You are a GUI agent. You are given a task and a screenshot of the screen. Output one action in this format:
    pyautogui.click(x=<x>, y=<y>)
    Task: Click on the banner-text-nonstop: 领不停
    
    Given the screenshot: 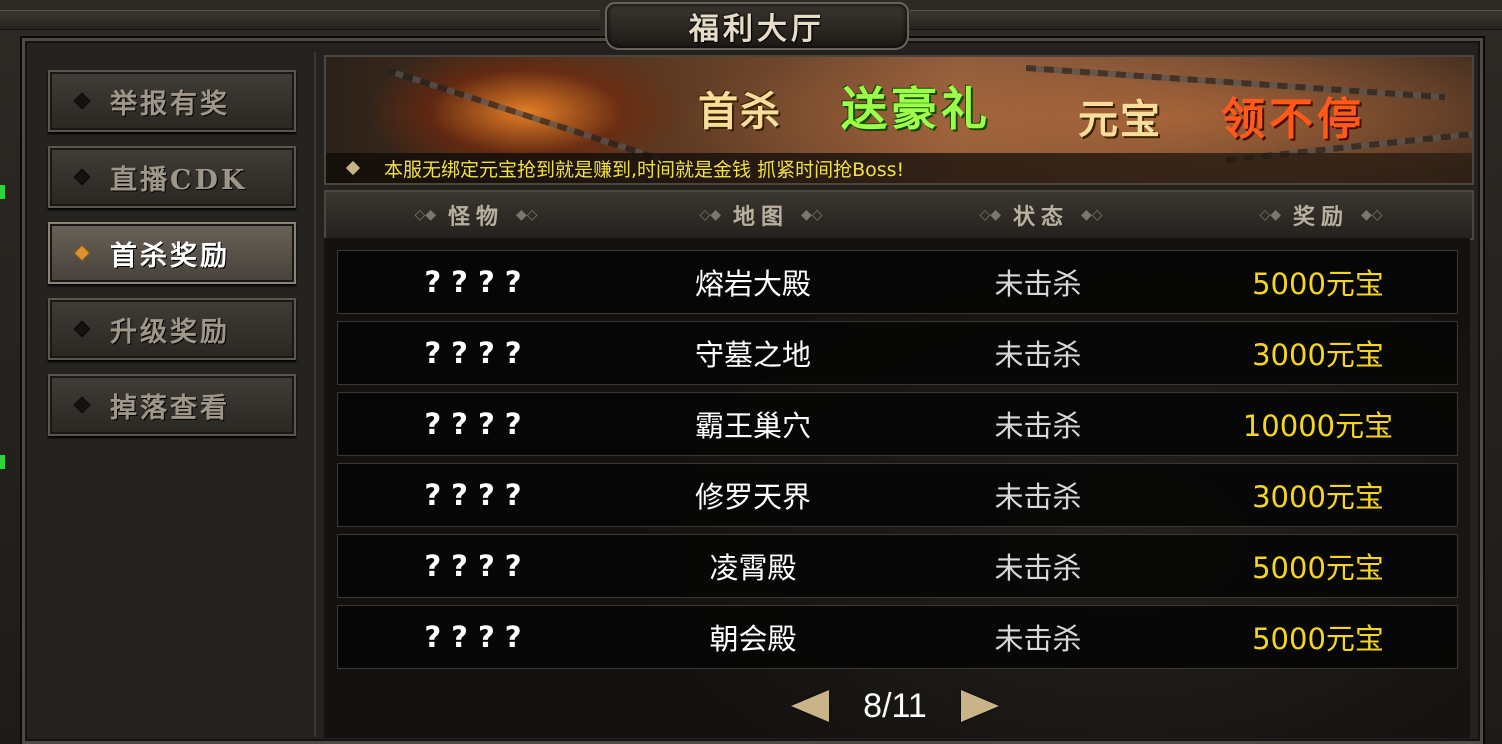 What is the action you would take?
    pyautogui.click(x=1293, y=119)
    